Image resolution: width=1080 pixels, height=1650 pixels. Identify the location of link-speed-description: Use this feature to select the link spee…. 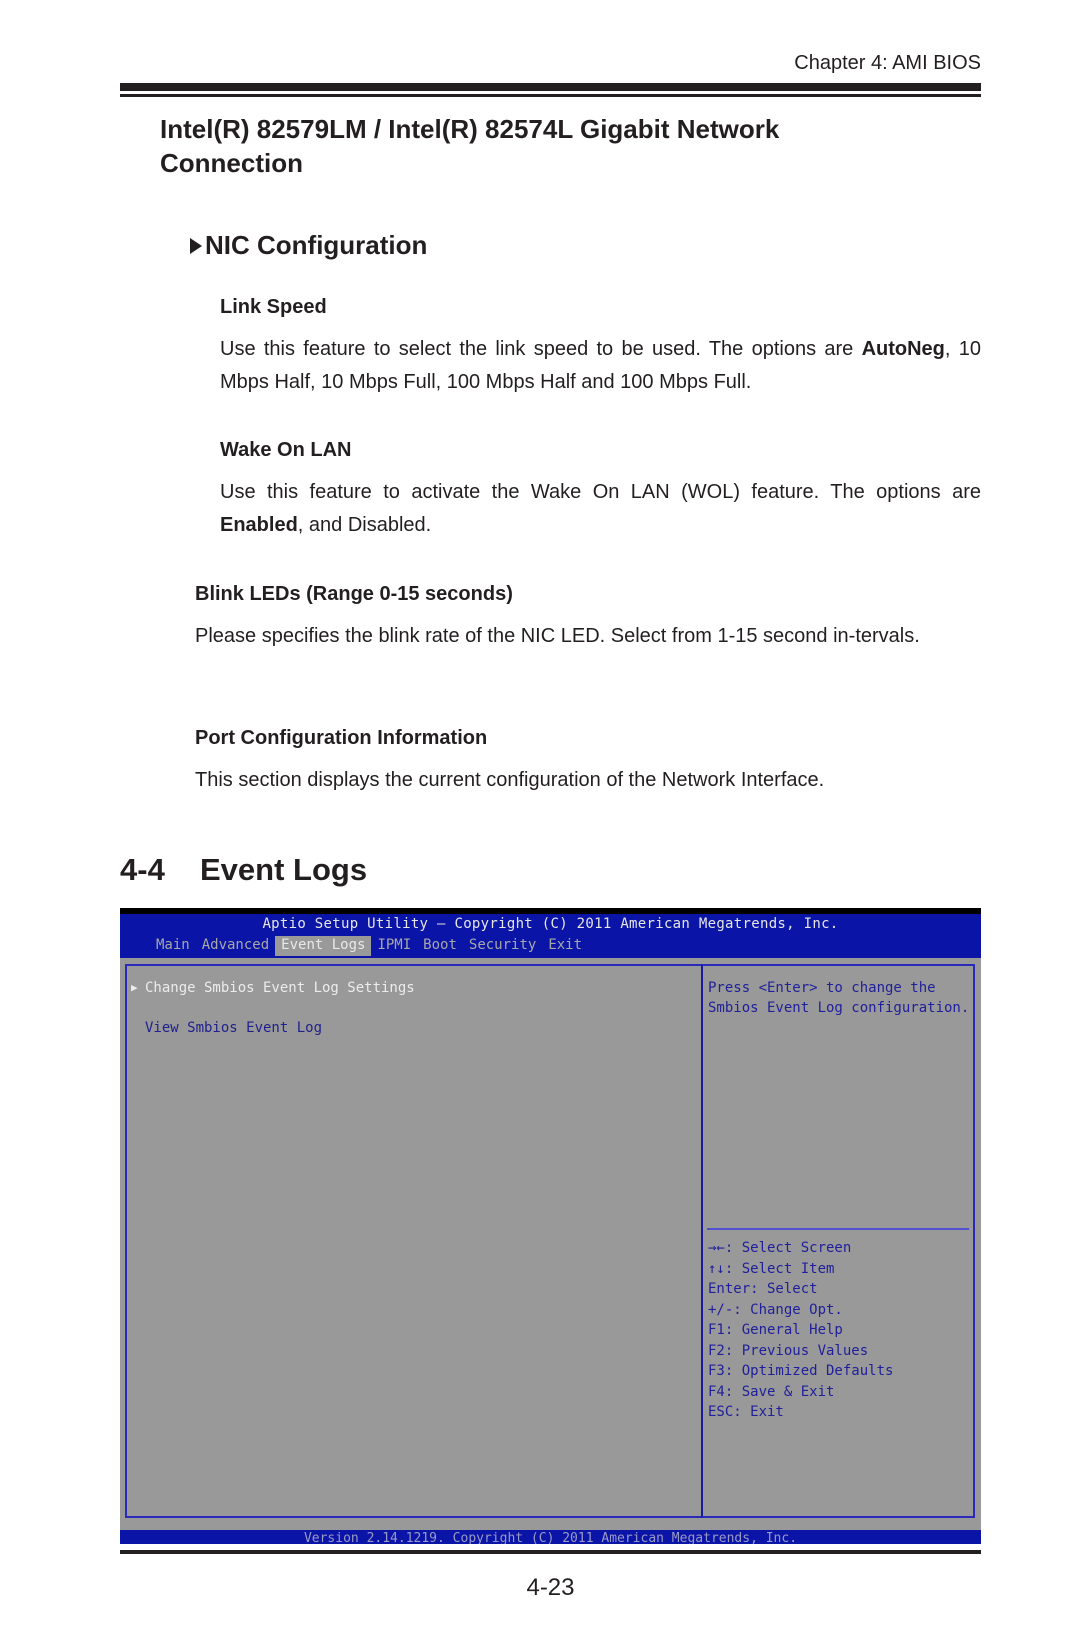
(600, 366).